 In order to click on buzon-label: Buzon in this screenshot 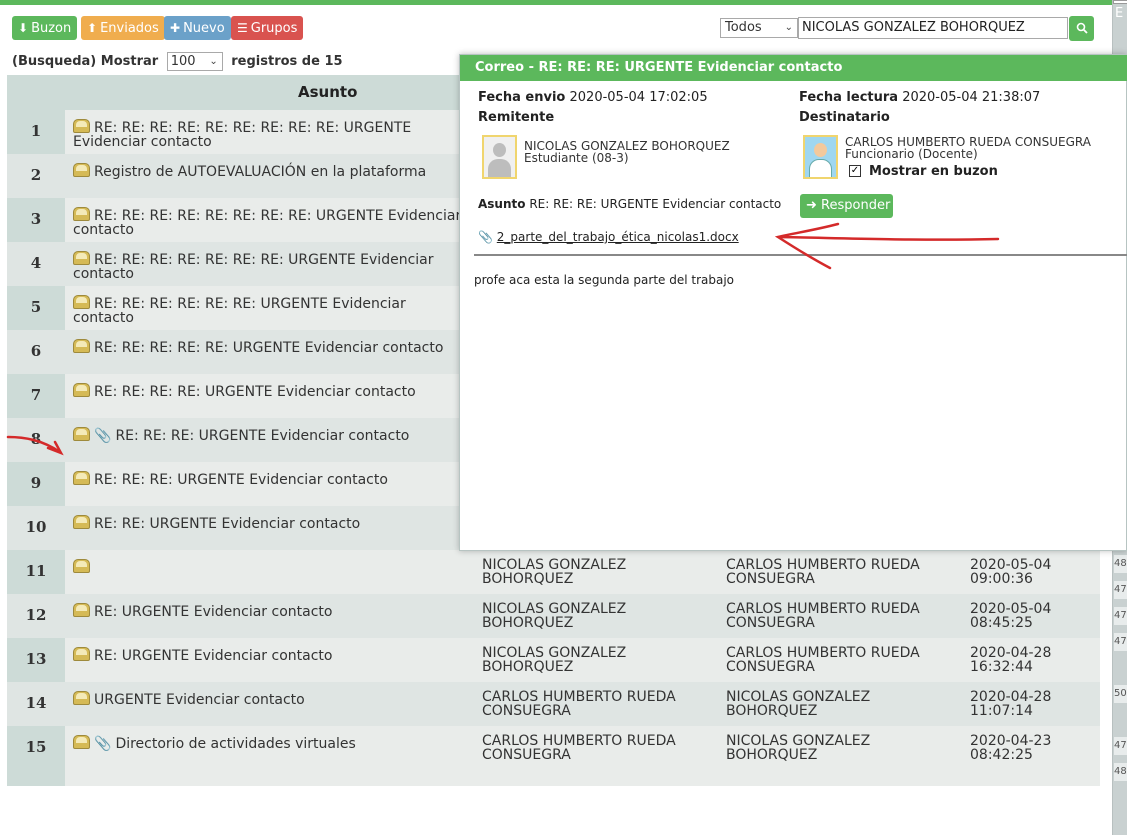, I will do `click(51, 28)`.